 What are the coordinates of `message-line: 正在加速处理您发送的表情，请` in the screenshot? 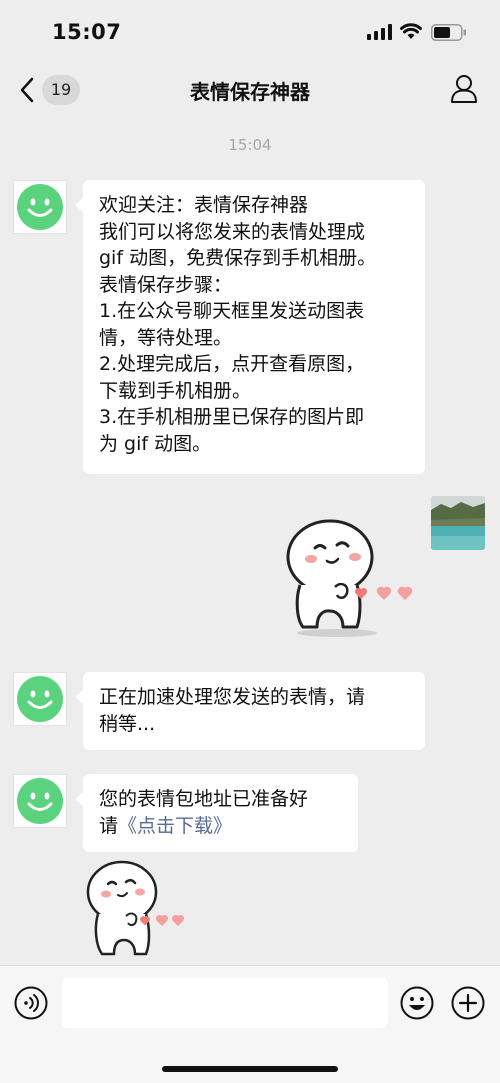 It's located at (232, 697).